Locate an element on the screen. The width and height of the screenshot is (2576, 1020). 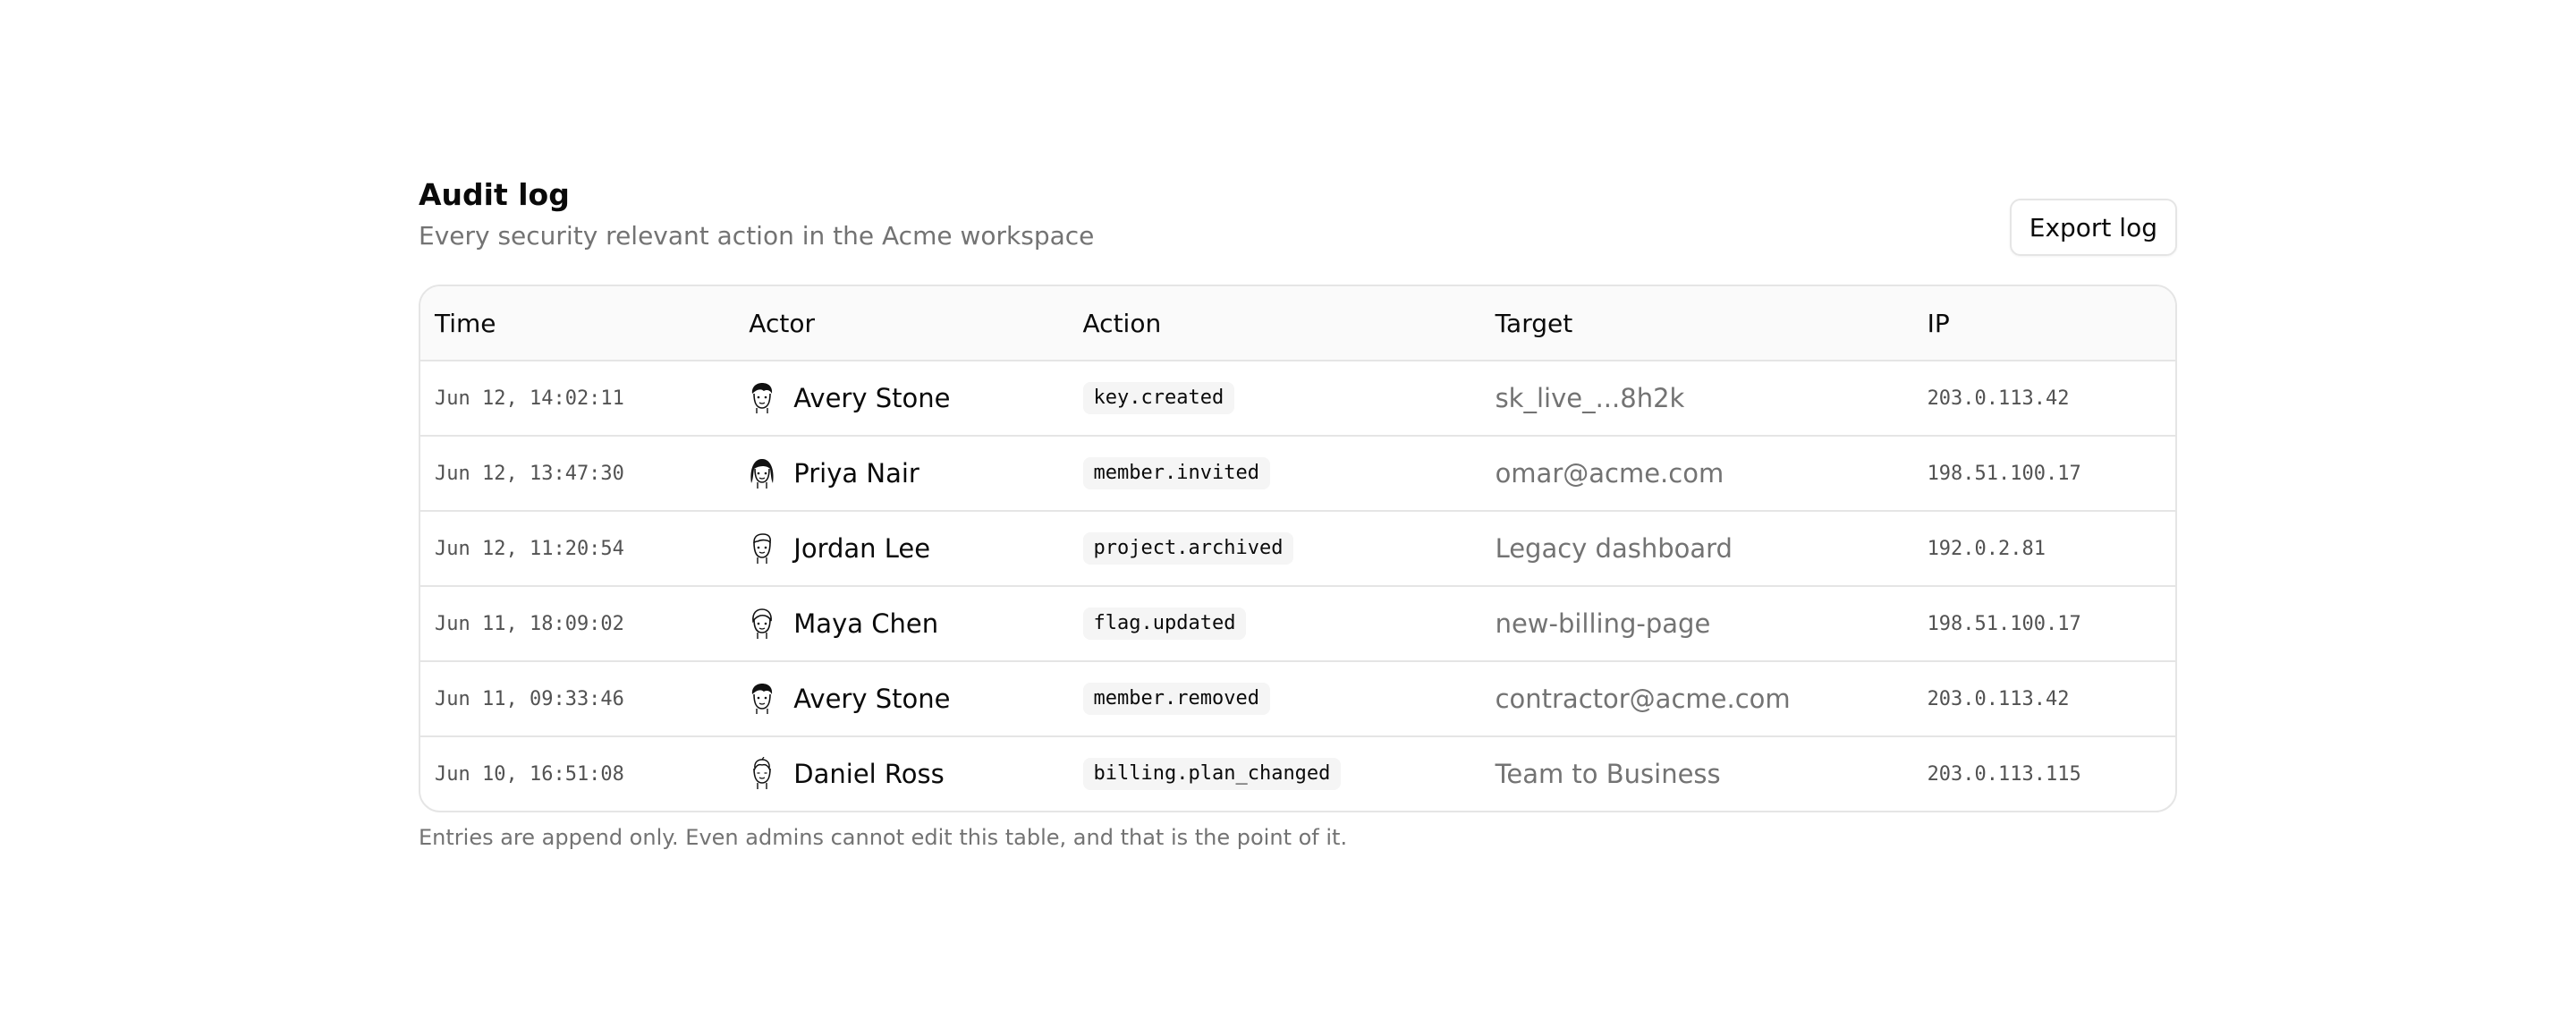
row-action: billing.plan_changed is located at coordinates (1275, 774).